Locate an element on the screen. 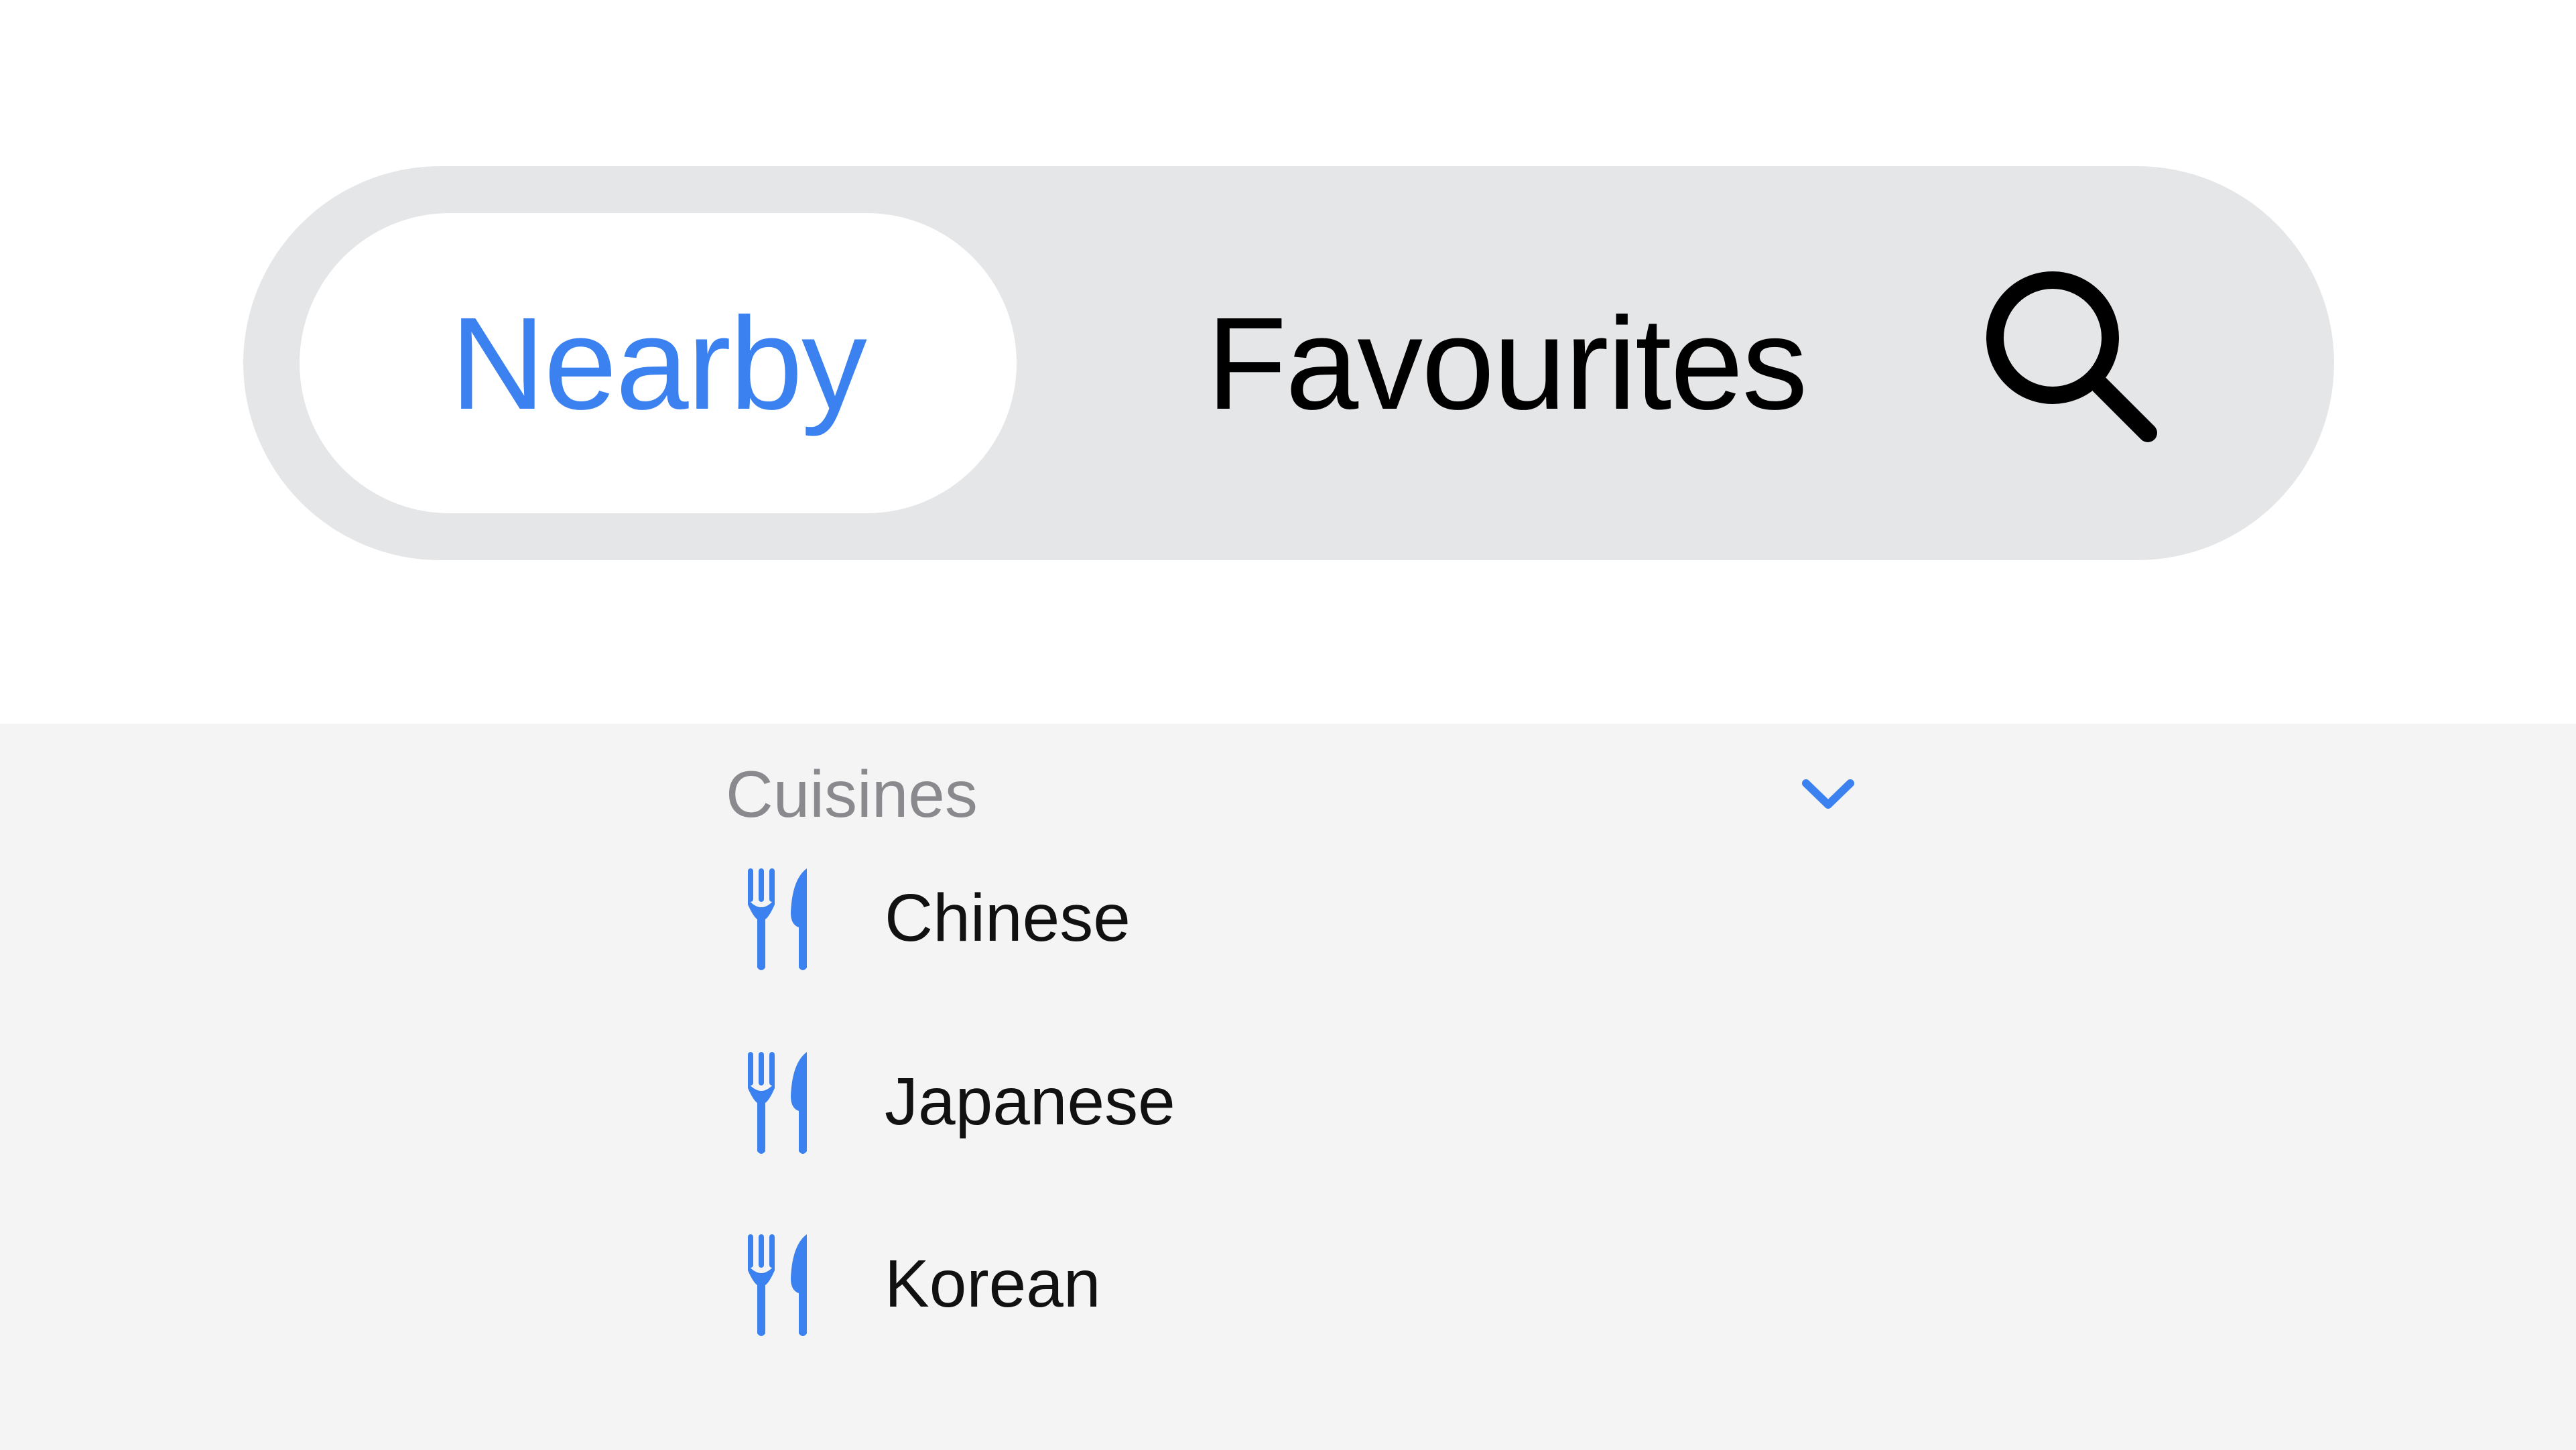 The height and width of the screenshot is (1450, 2576). tab-nearby: Nearby is located at coordinates (658, 363).